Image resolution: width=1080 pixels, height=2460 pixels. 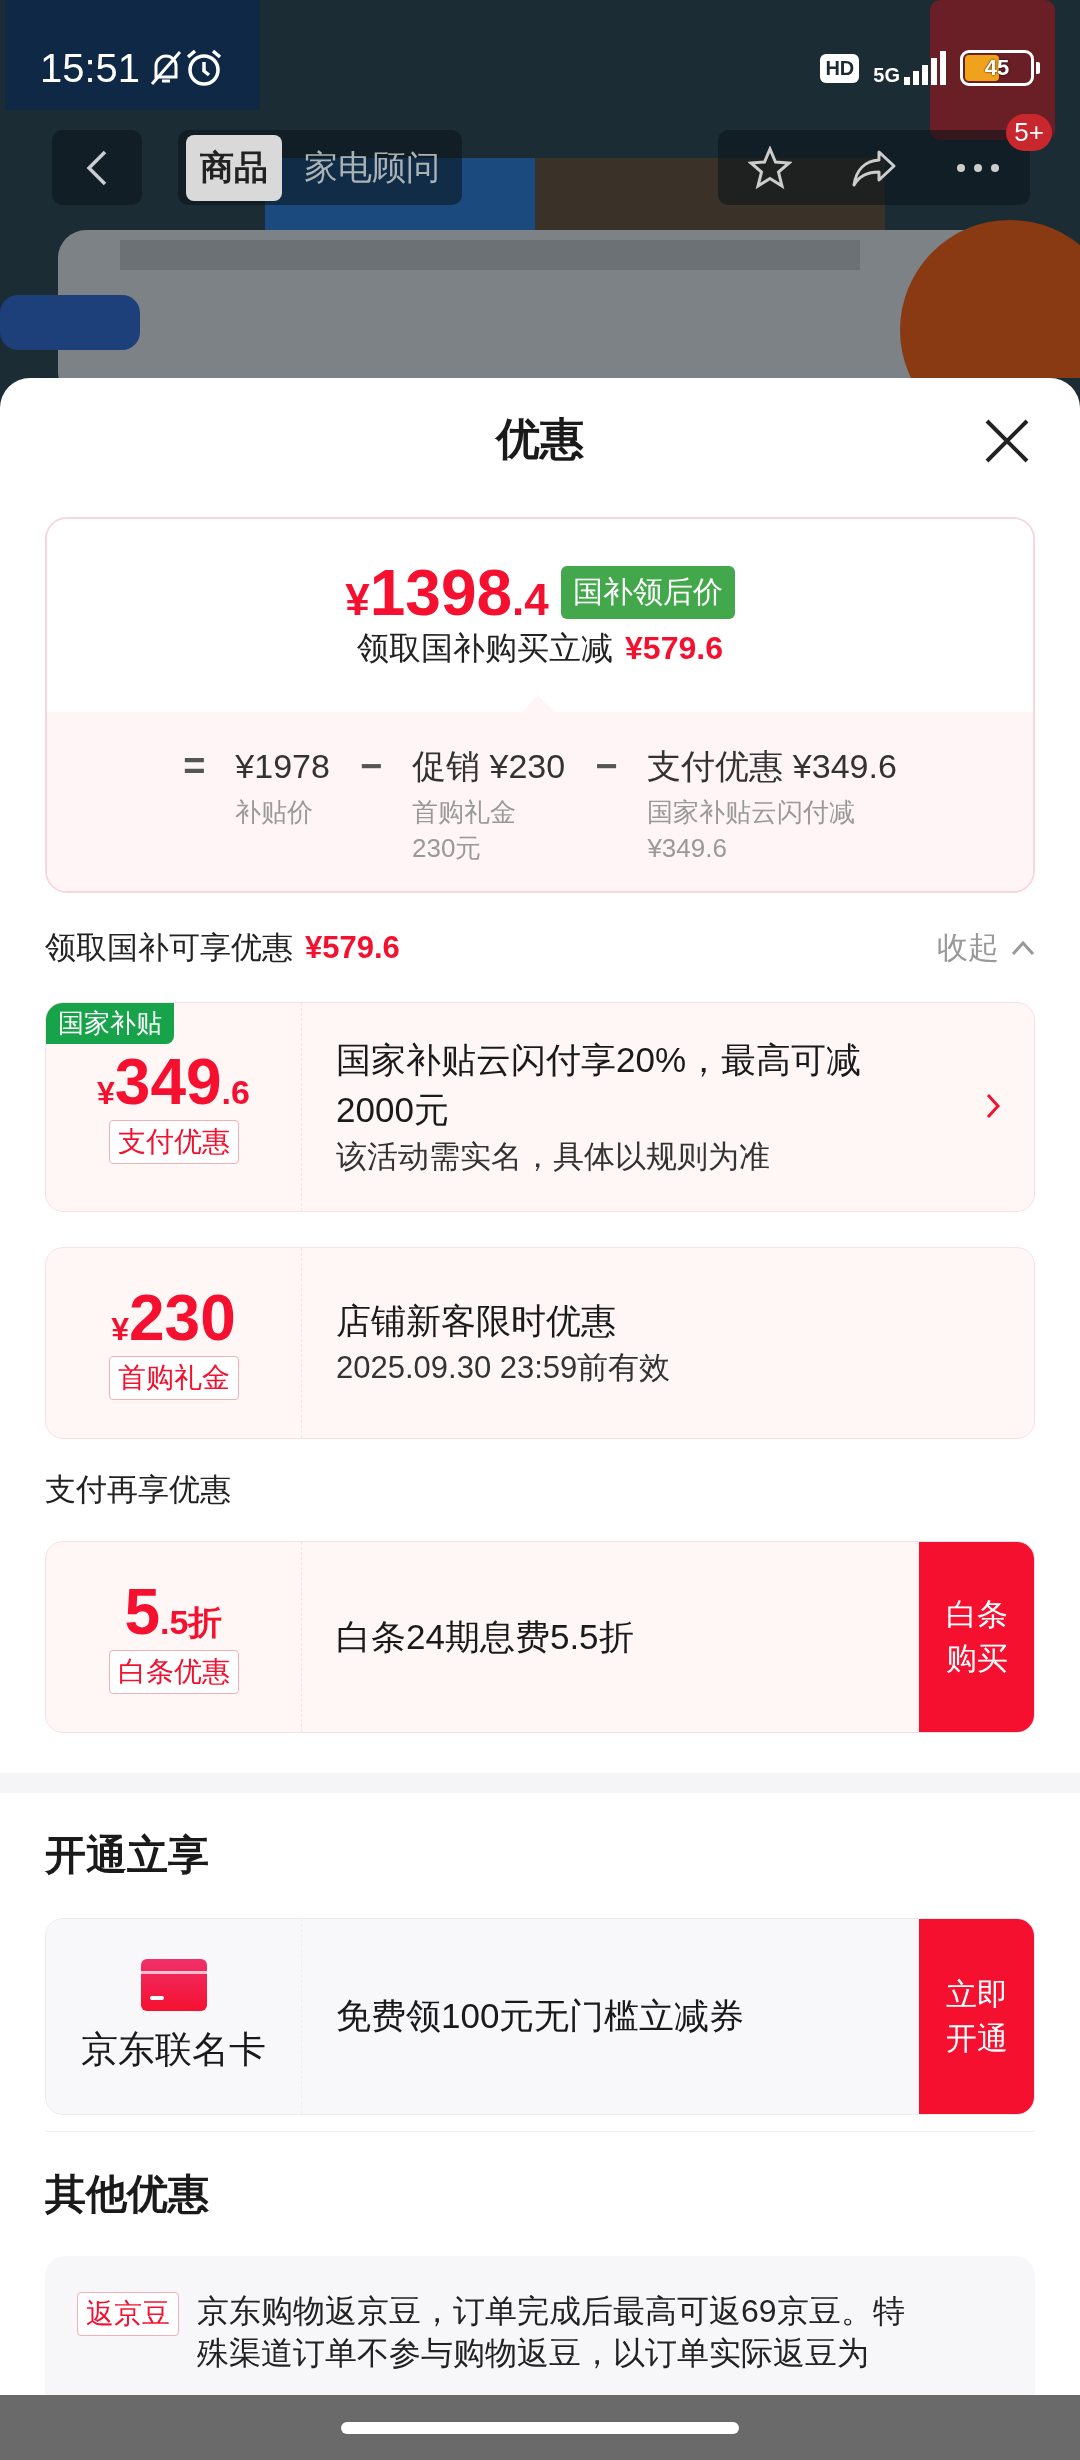 I want to click on breakdown-value: 促销 ¥230, so click(x=489, y=766).